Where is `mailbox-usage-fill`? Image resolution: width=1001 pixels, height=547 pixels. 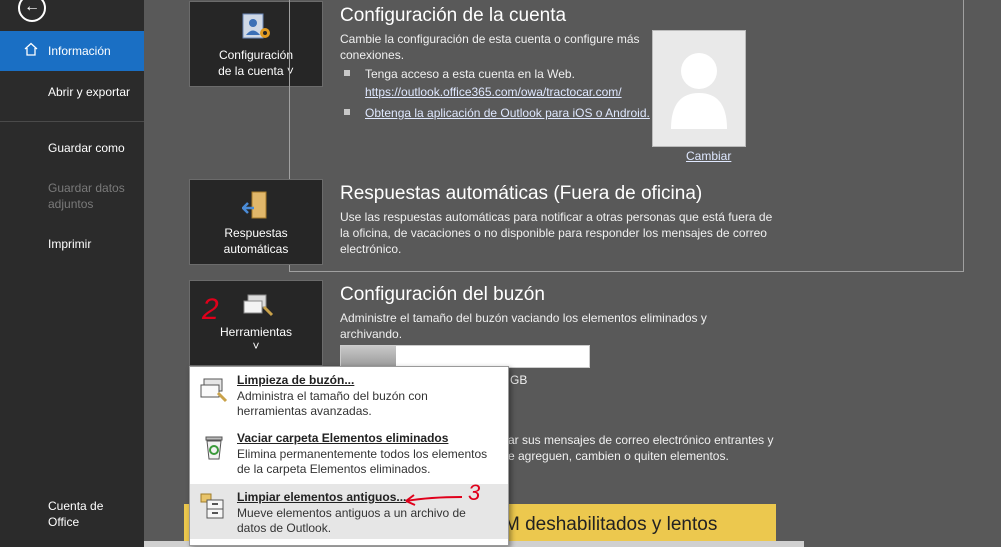
mailbox-usage-fill is located at coordinates (368, 356).